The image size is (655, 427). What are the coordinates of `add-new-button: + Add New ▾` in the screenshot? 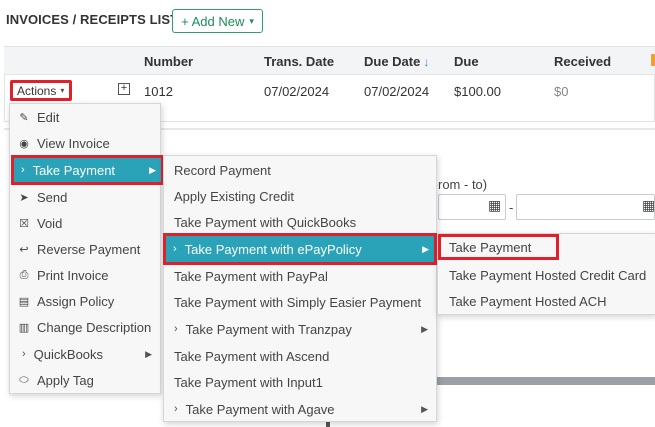 It's located at (217, 21).